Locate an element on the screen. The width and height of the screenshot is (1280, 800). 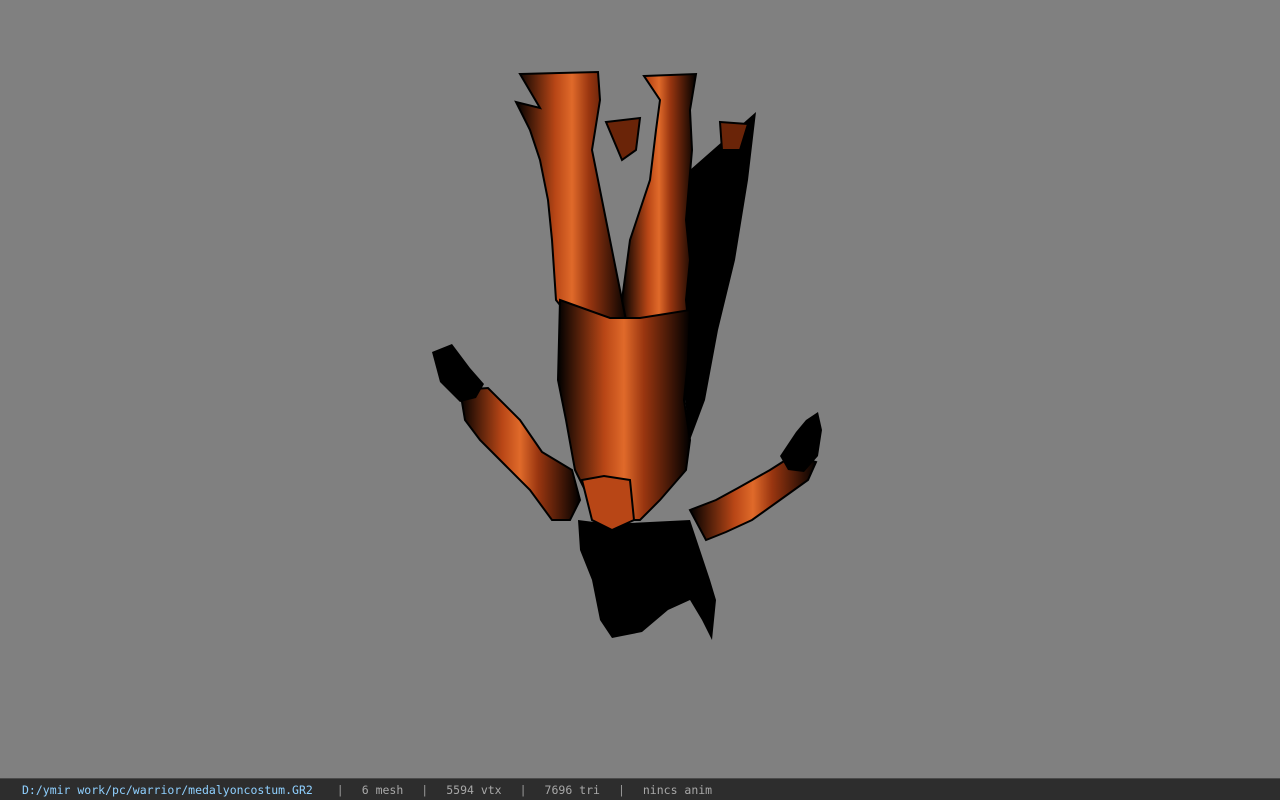
left-leg-shape is located at coordinates (572, 206).